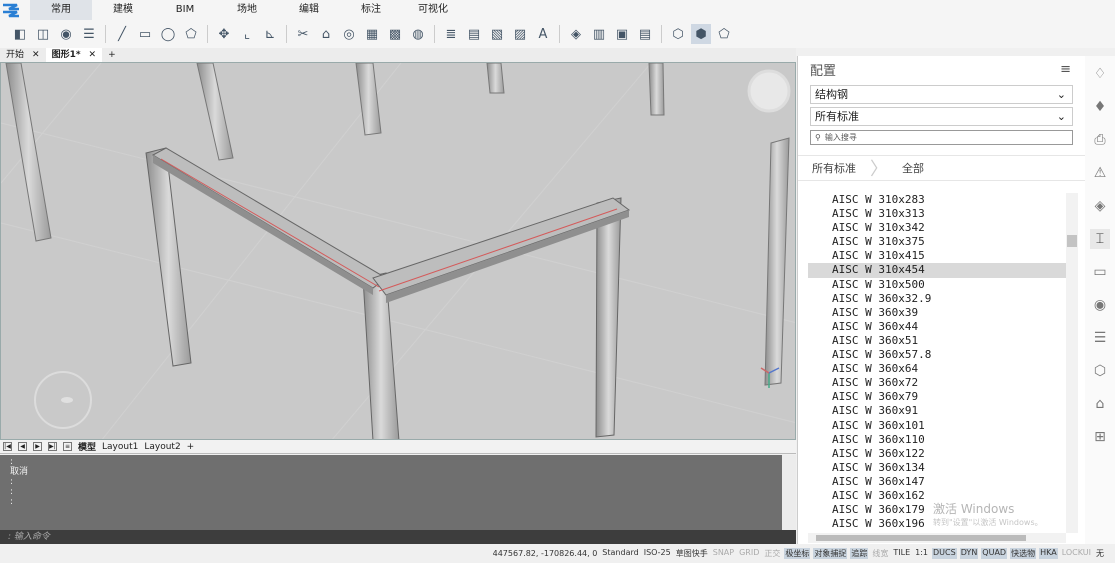  Describe the element at coordinates (937, 369) in the screenshot. I see `list-item: AISC W 360x64` at that location.